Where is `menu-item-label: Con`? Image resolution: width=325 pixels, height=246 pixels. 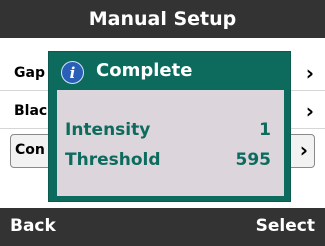 menu-item-label: Con is located at coordinates (30, 150).